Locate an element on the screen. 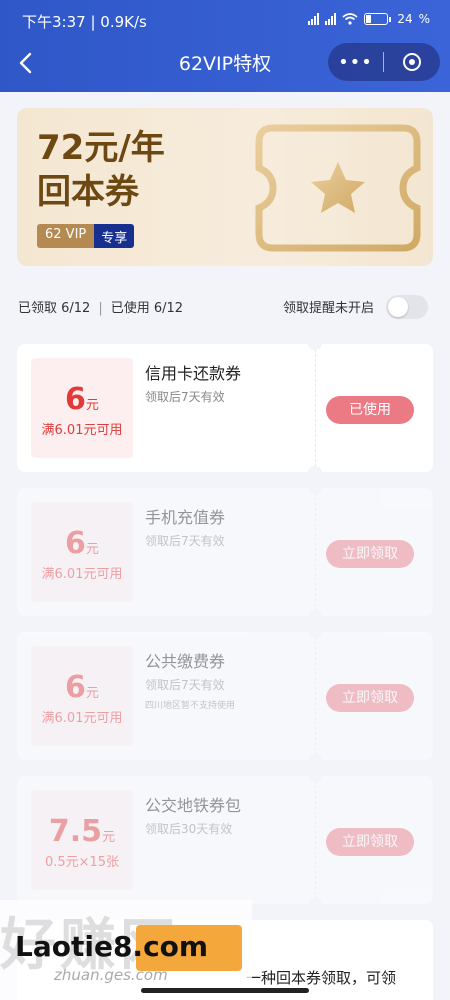 This screenshot has width=450, height=1000. home-indicator is located at coordinates (225, 990).